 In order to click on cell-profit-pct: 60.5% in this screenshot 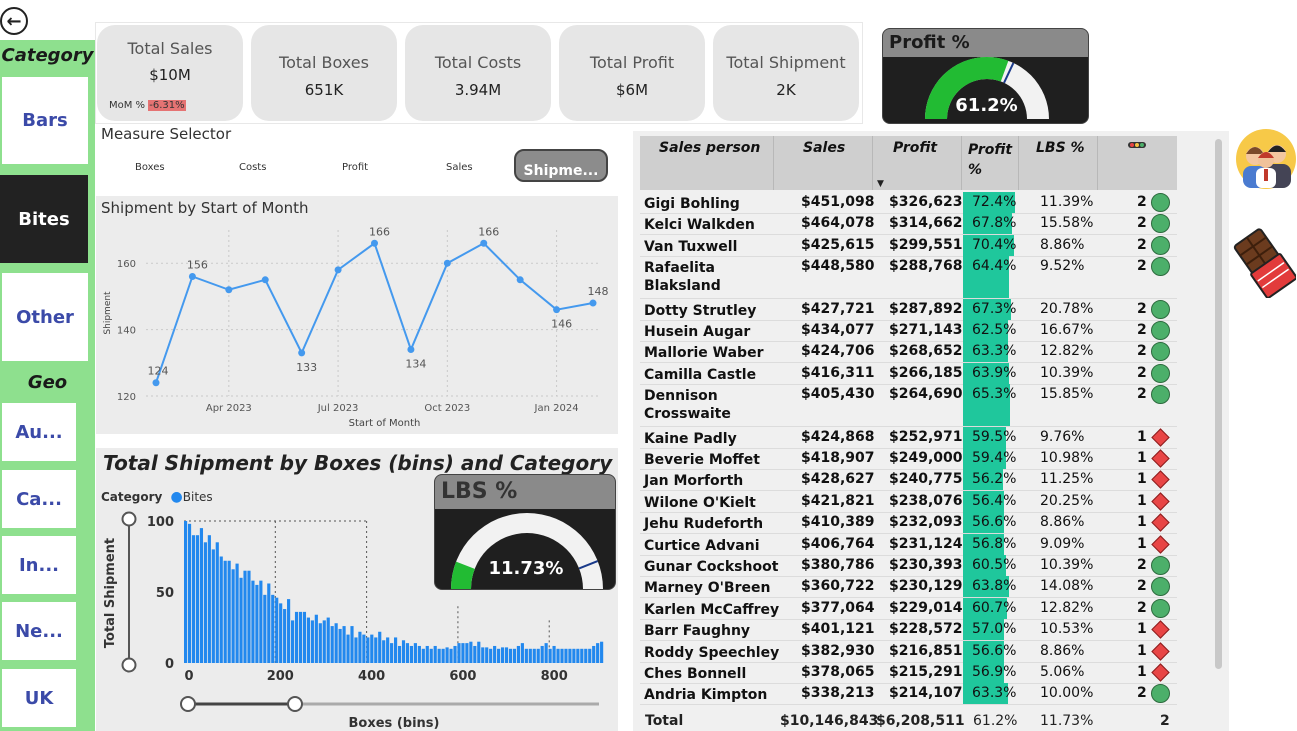, I will do `click(994, 565)`.